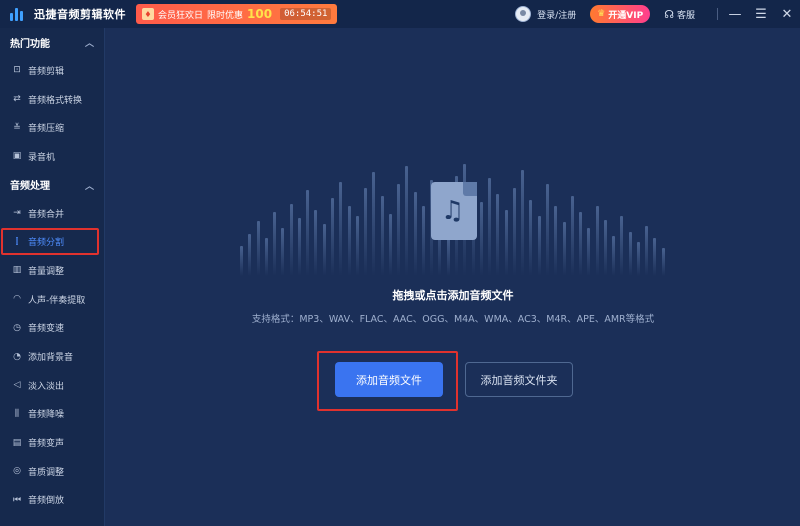 Image resolution: width=800 pixels, height=526 pixels. I want to click on close-button: ✕, so click(787, 14).